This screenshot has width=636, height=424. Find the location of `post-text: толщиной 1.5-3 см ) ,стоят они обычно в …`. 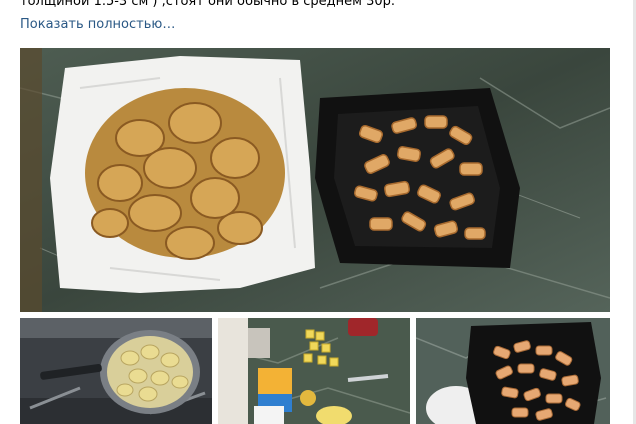

post-text: толщиной 1.5-3 см ) ,стоят они обычно в … is located at coordinates (208, 4).